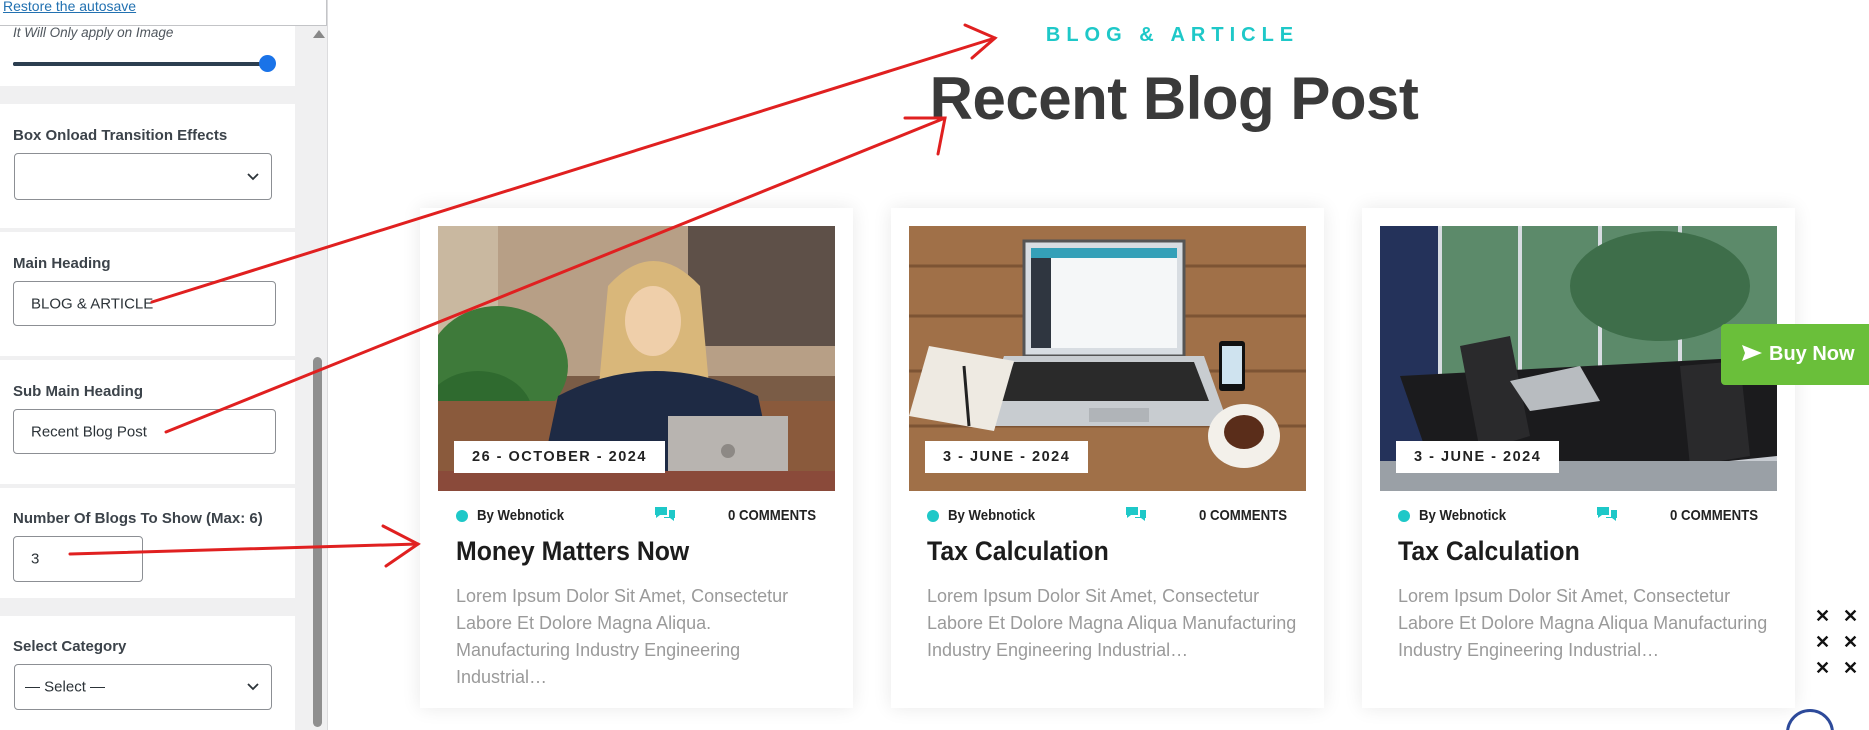  What do you see at coordinates (140, 64) in the screenshot?
I see `slider-fill` at bounding box center [140, 64].